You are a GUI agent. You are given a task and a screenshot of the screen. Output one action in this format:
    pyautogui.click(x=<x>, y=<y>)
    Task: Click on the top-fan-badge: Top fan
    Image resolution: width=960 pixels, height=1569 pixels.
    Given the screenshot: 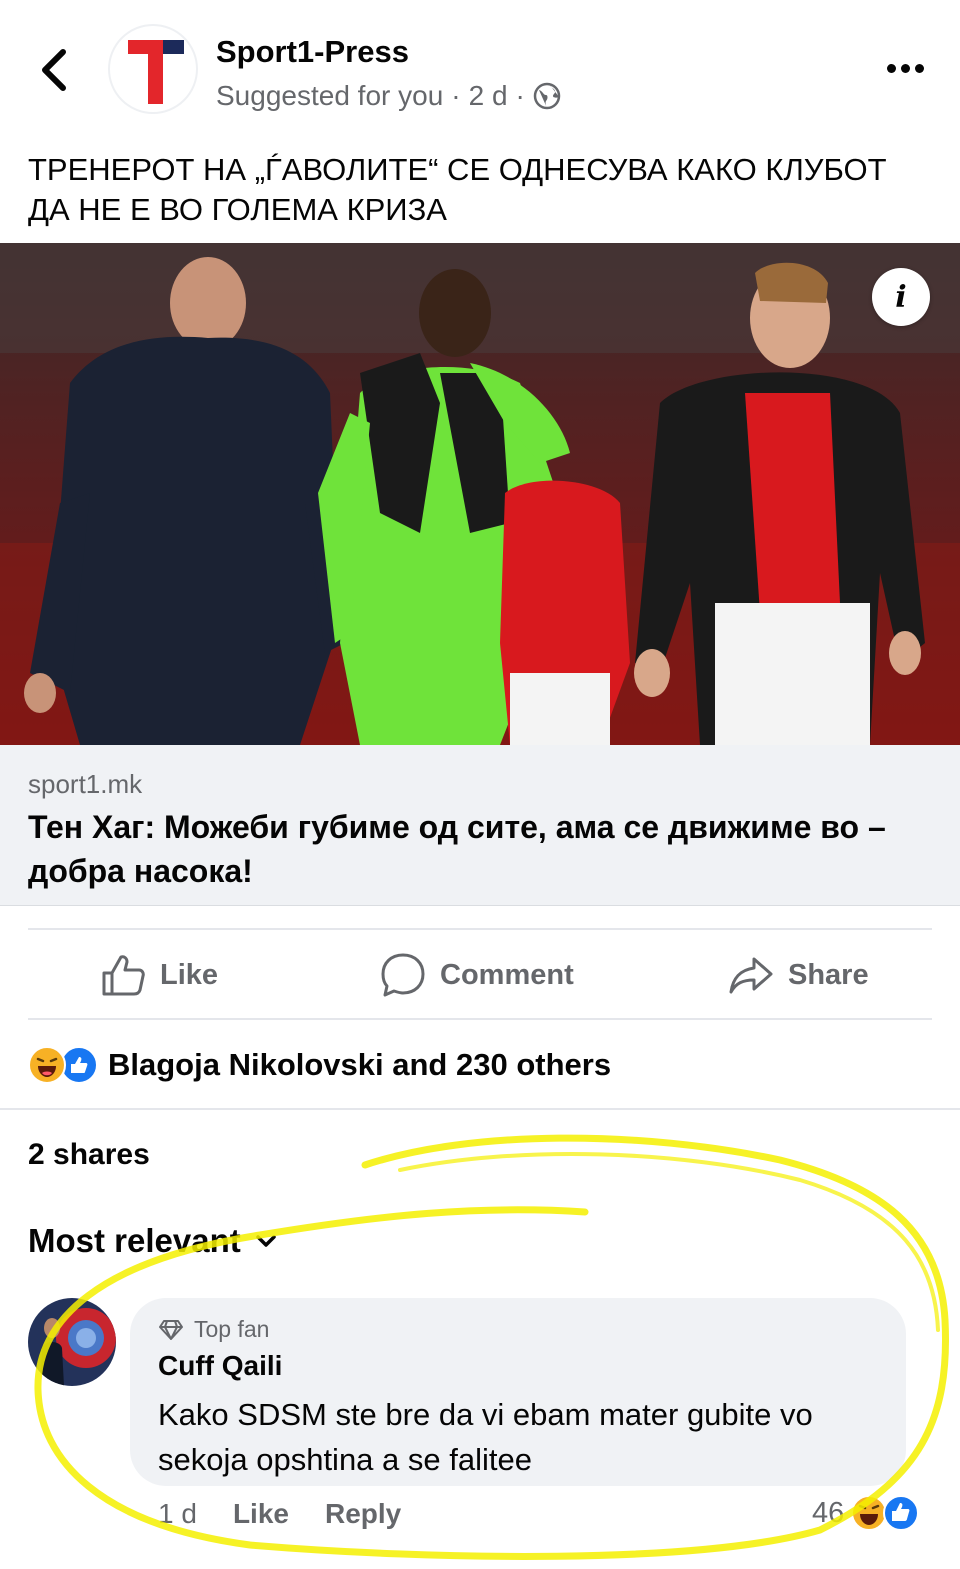 What is the action you would take?
    pyautogui.click(x=213, y=1329)
    